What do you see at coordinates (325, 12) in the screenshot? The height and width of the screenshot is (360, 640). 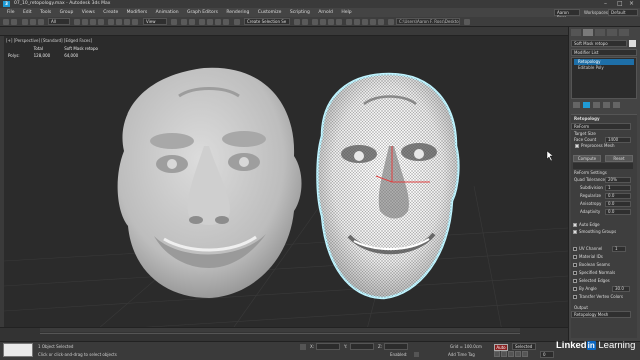 I see `menu-arnold: Arnold` at bounding box center [325, 12].